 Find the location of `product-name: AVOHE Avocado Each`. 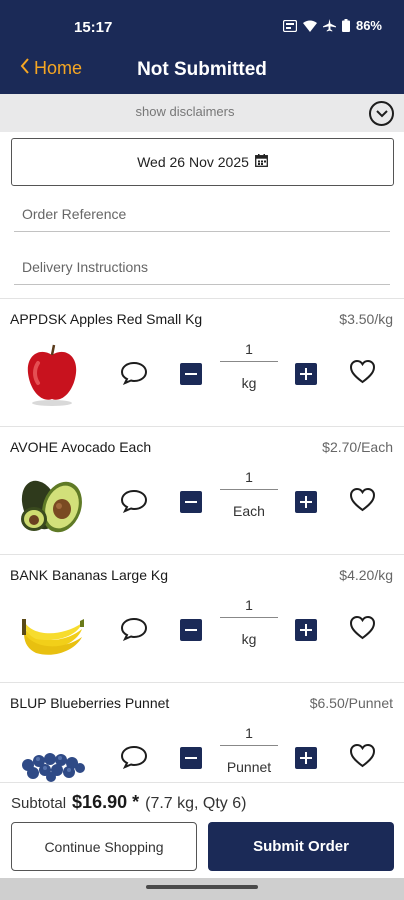

product-name: AVOHE Avocado Each is located at coordinates (81, 447).